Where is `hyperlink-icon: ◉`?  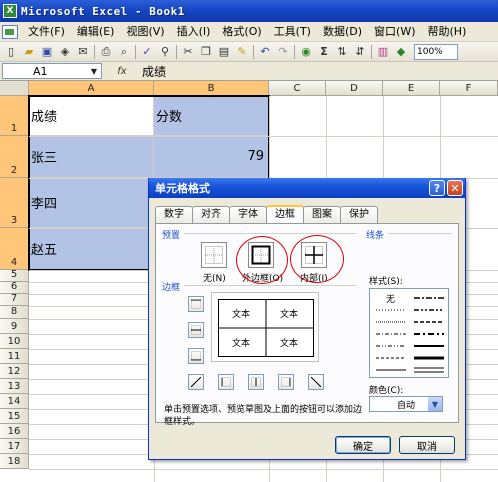 hyperlink-icon: ◉ is located at coordinates (306, 52).